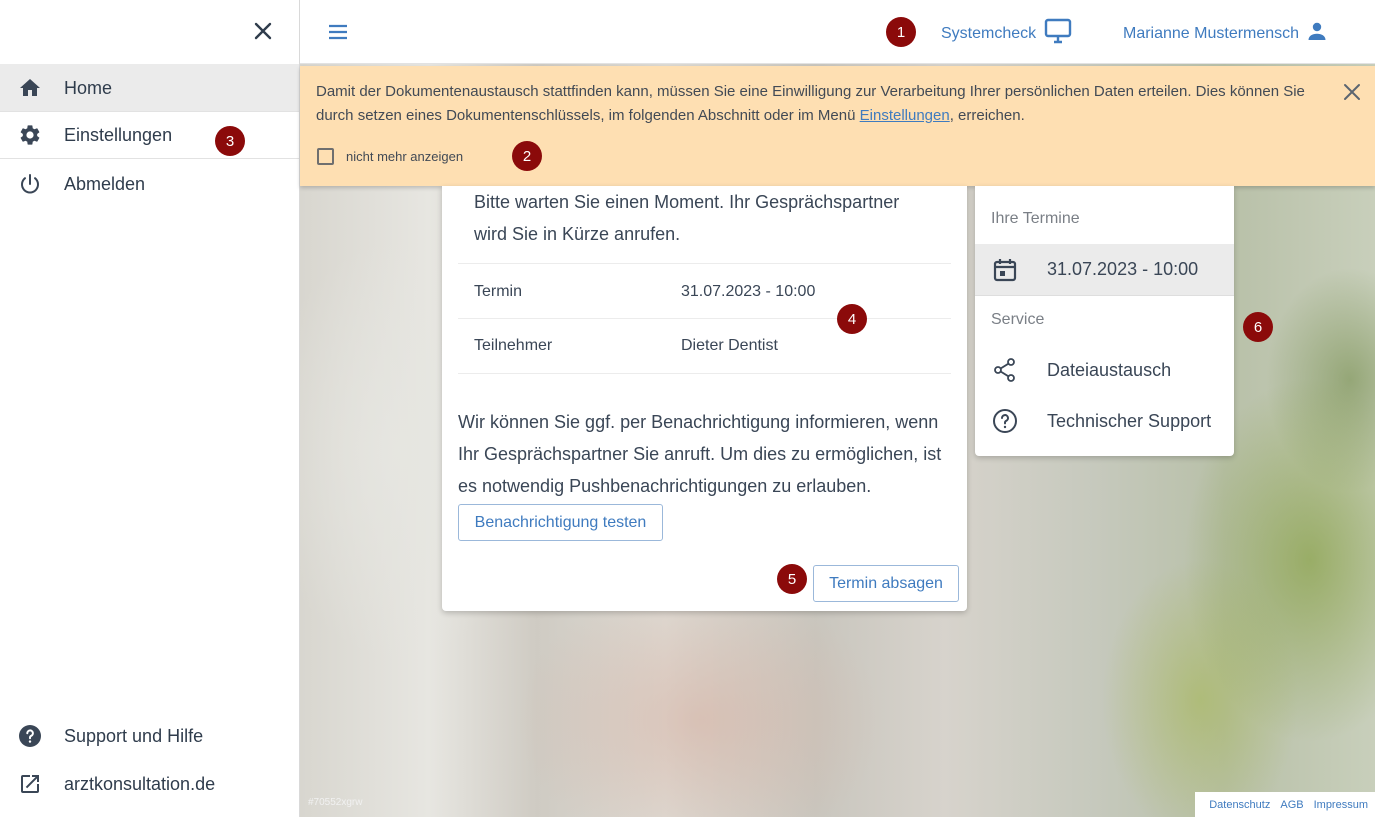  What do you see at coordinates (729, 345) in the screenshot?
I see `detail-value: Dieter Dentist` at bounding box center [729, 345].